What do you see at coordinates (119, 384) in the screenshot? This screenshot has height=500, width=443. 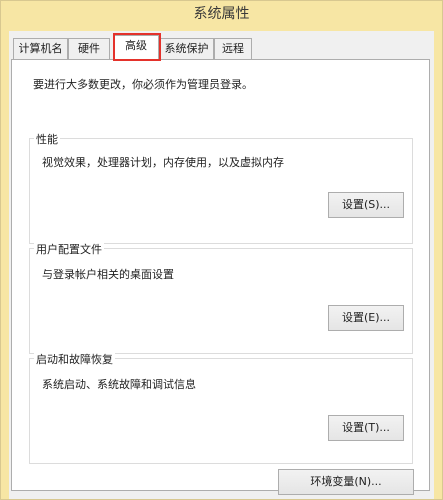 I see `startup-recovery-description: 系统启动、系统故障和调试信息` at bounding box center [119, 384].